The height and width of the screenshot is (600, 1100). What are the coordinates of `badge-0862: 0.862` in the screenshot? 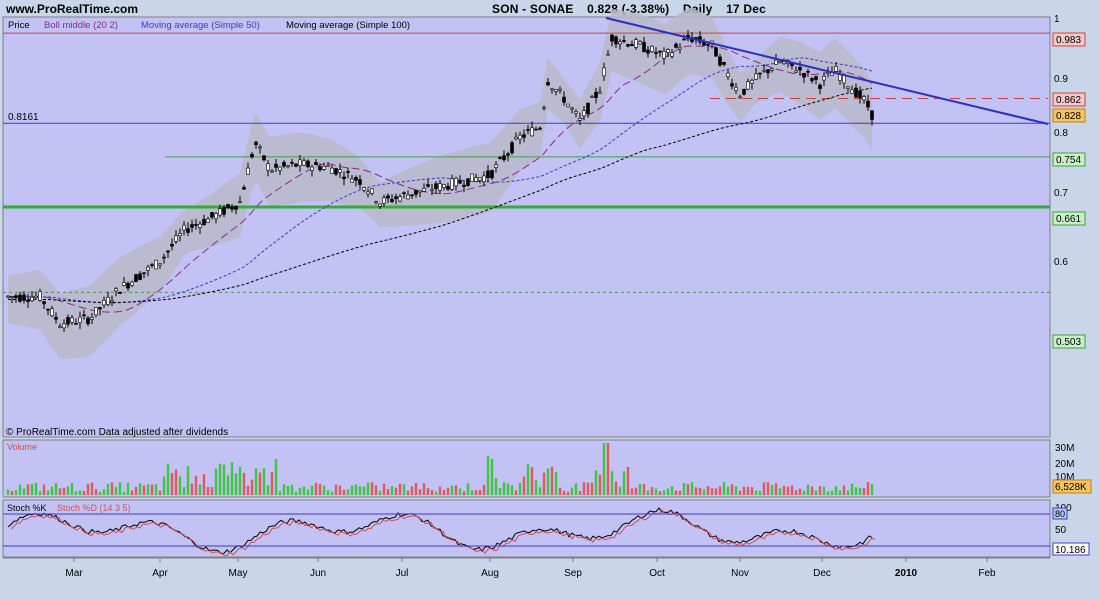 It's located at (1069, 99).